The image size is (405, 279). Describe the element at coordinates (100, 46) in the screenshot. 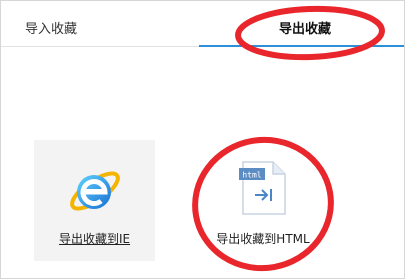

I see `tab-divider` at that location.